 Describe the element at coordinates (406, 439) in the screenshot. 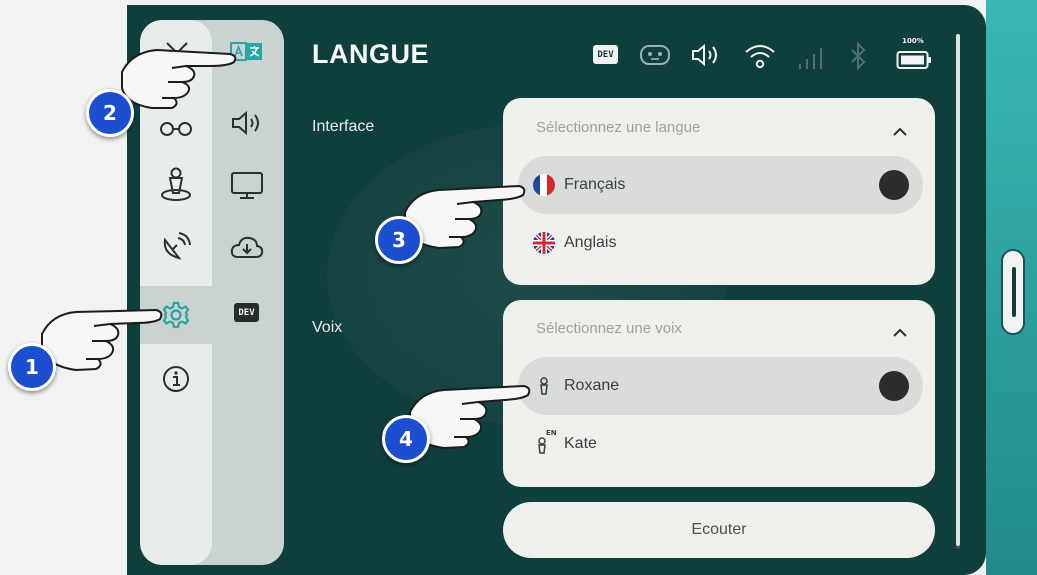

I see `callout-badge-4: 4` at that location.